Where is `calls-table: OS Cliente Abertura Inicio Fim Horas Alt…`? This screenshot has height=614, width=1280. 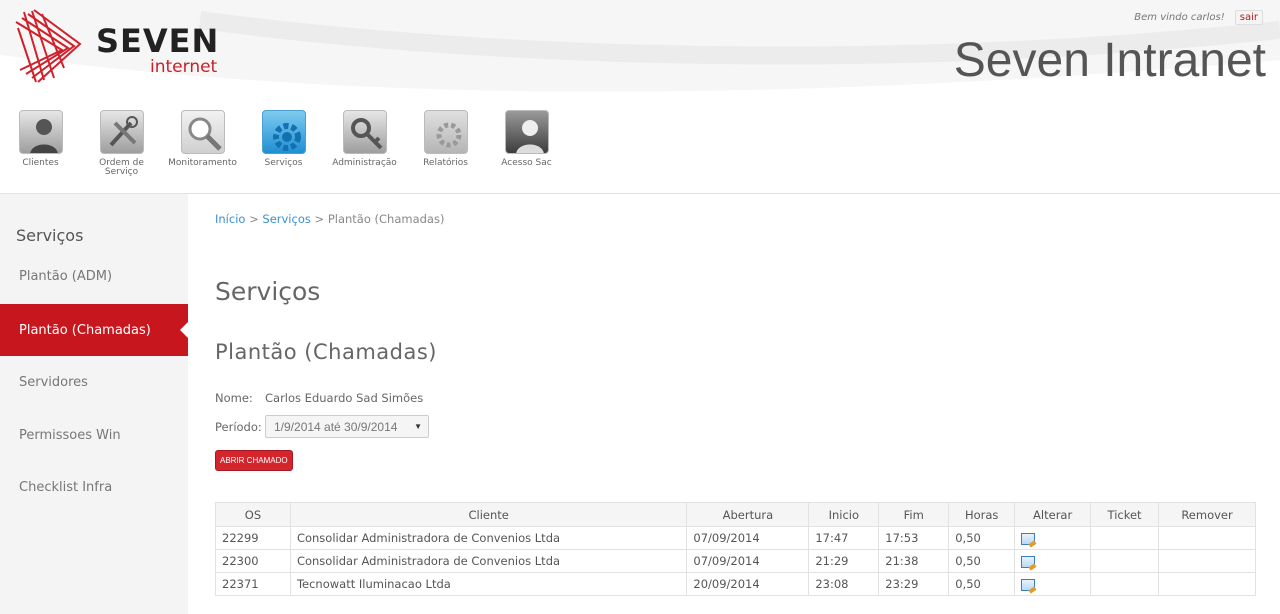 calls-table: OS Cliente Abertura Inicio Fim Horas Alt… is located at coordinates (735, 549).